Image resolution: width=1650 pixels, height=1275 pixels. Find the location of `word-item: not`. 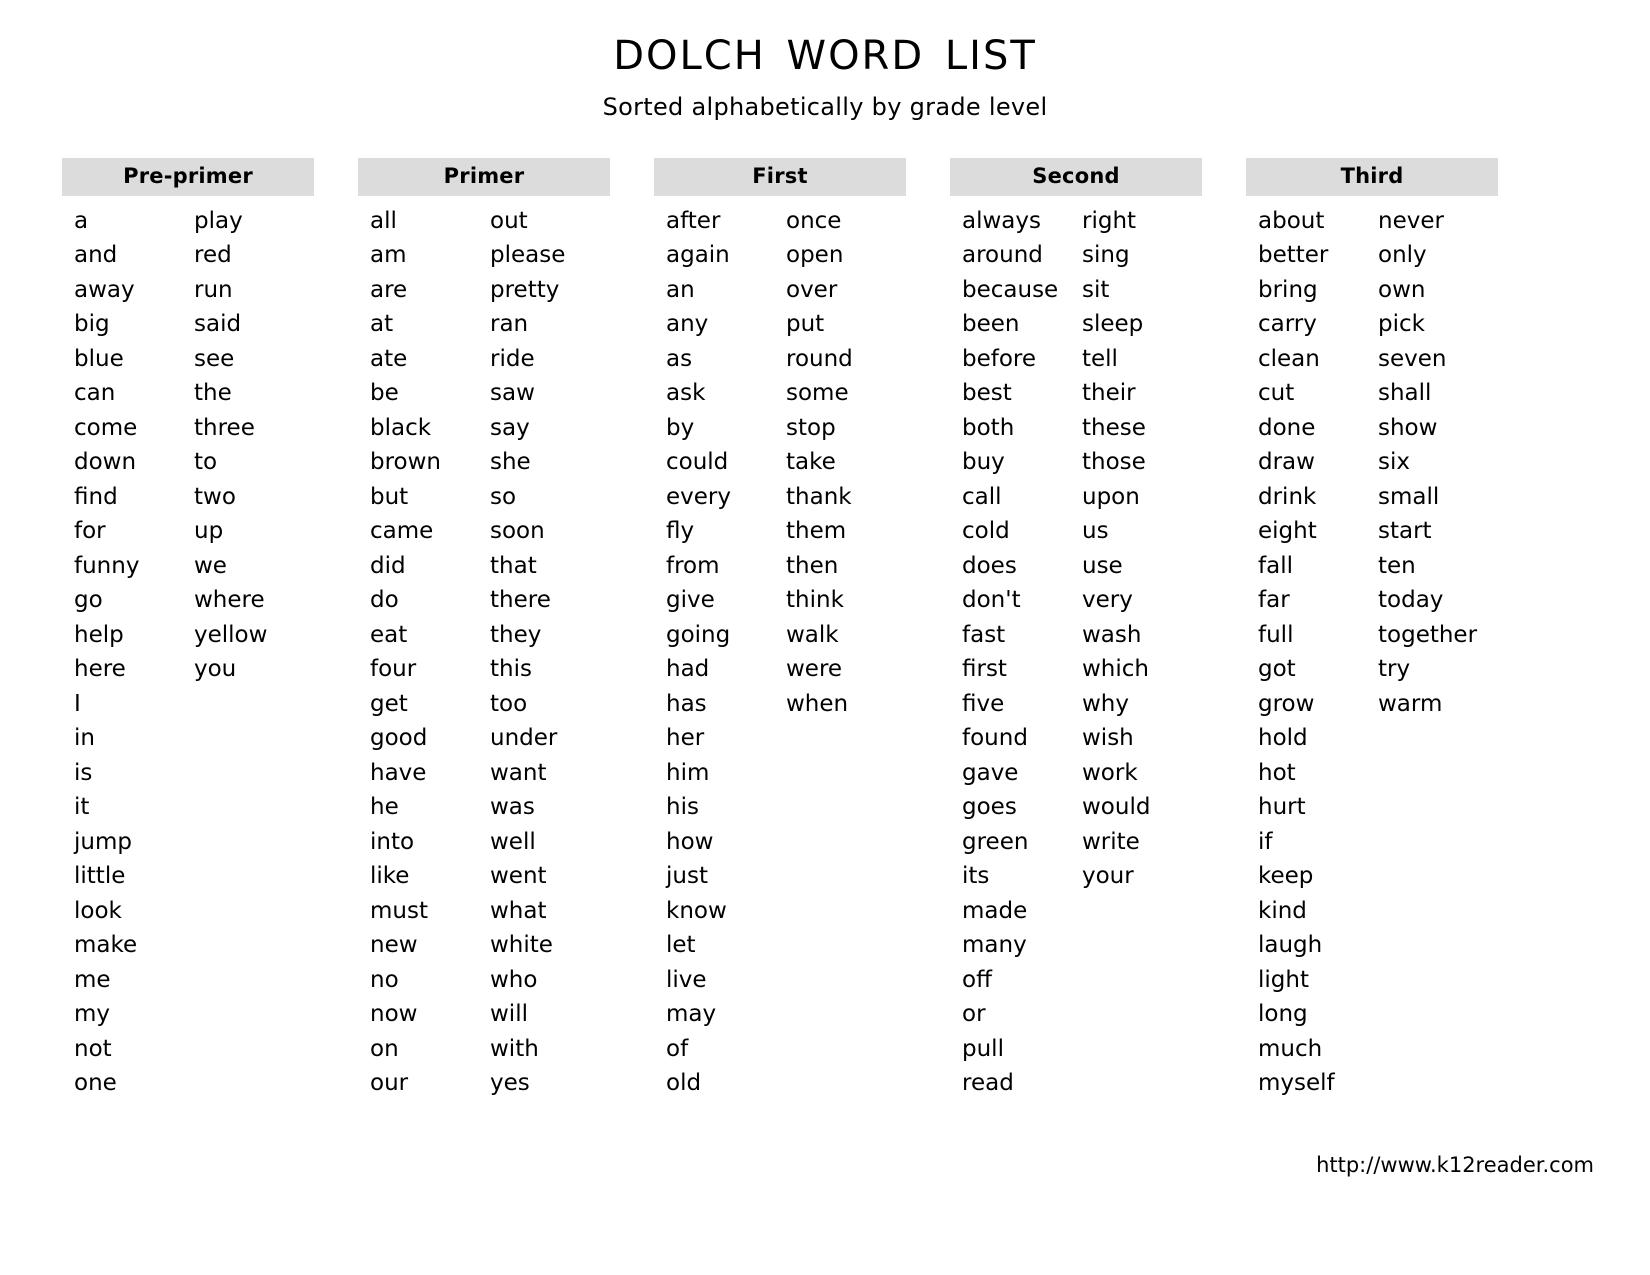

word-item: not is located at coordinates (93, 1048).